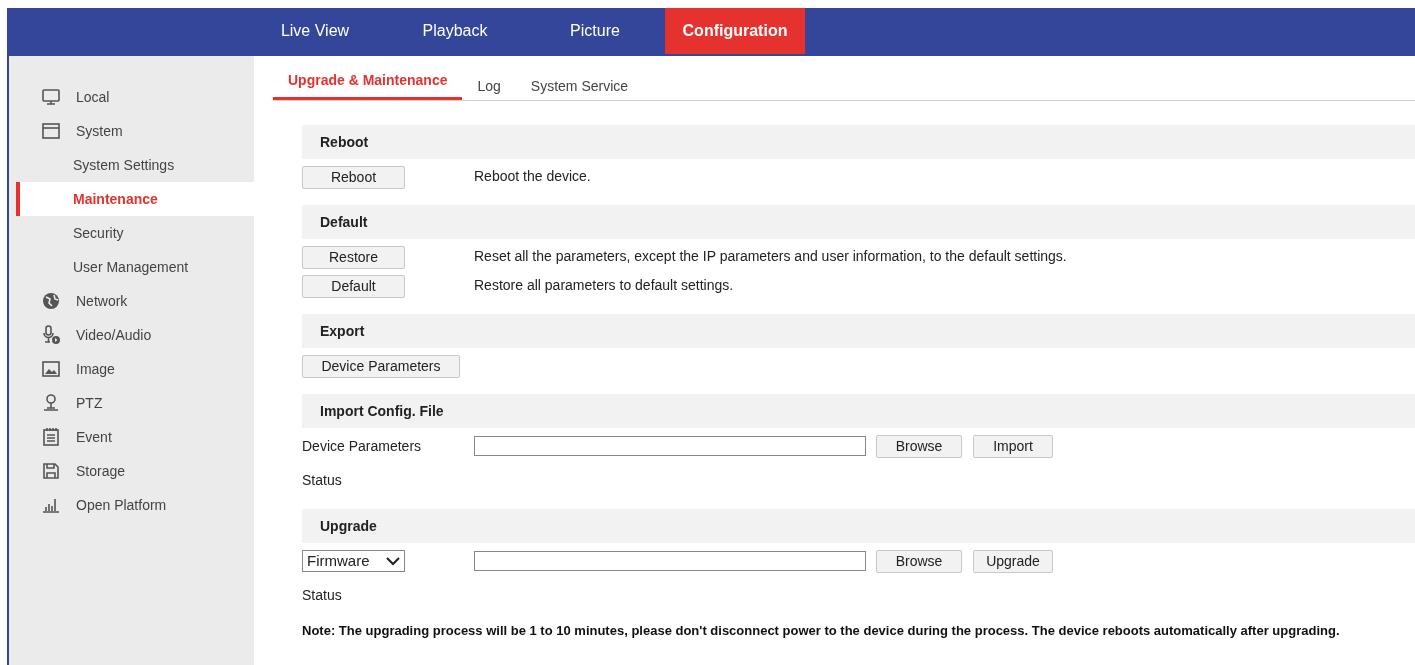 The width and height of the screenshot is (1415, 665). I want to click on action-button: Device Parameters, so click(381, 366).